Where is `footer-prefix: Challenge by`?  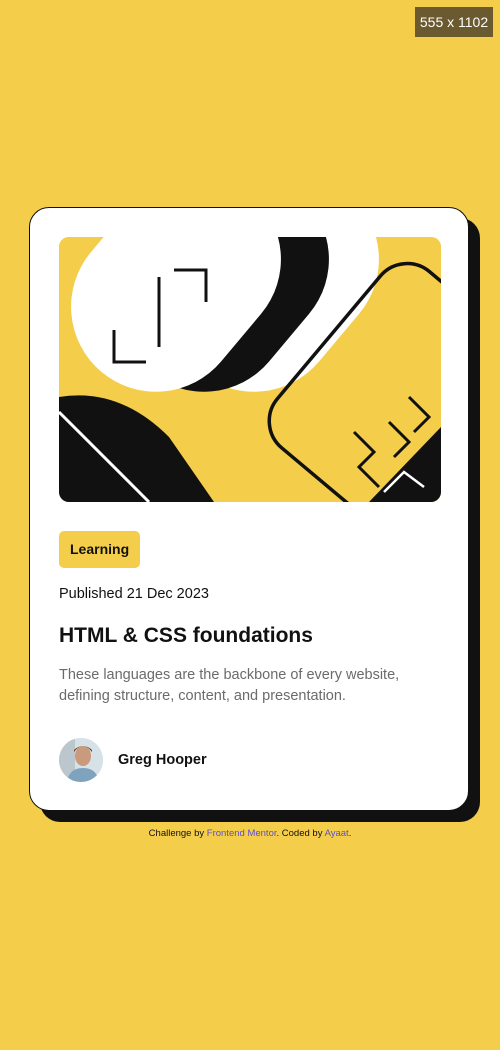
footer-prefix: Challenge by is located at coordinates (177, 833).